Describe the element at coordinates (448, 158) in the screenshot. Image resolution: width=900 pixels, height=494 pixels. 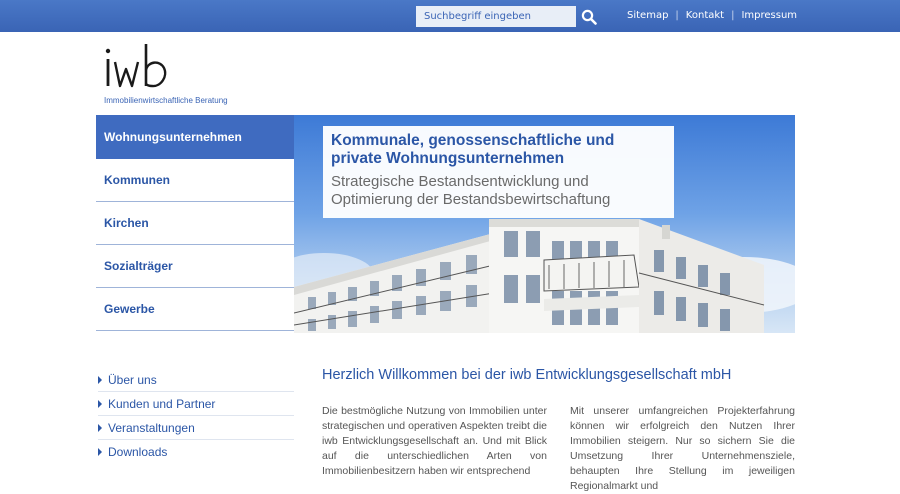
I see `hero-title-line-2: private Wohnungsunternehmen` at that location.